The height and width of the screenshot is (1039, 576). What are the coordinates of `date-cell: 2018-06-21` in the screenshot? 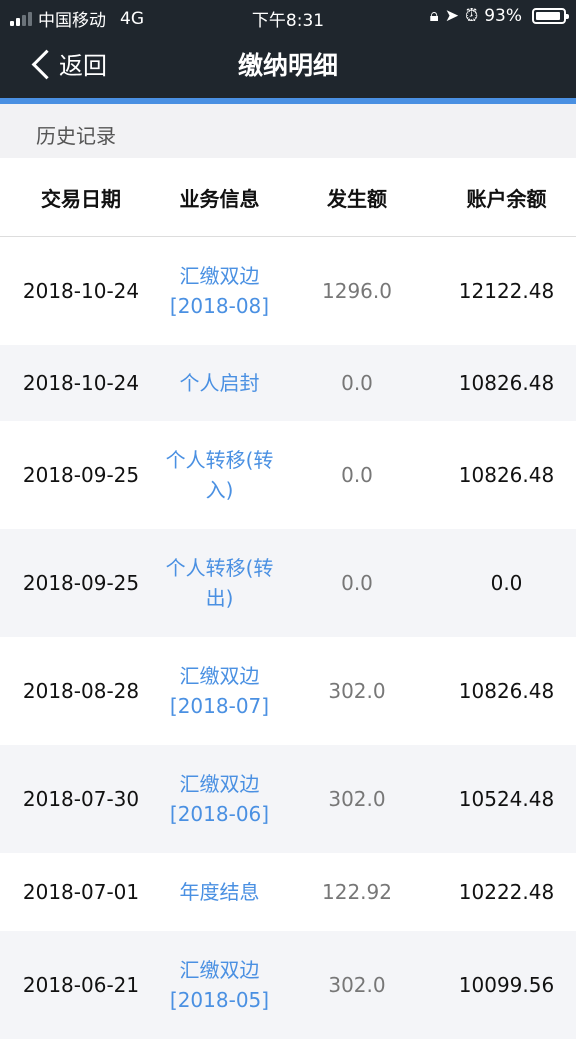 It's located at (81, 985).